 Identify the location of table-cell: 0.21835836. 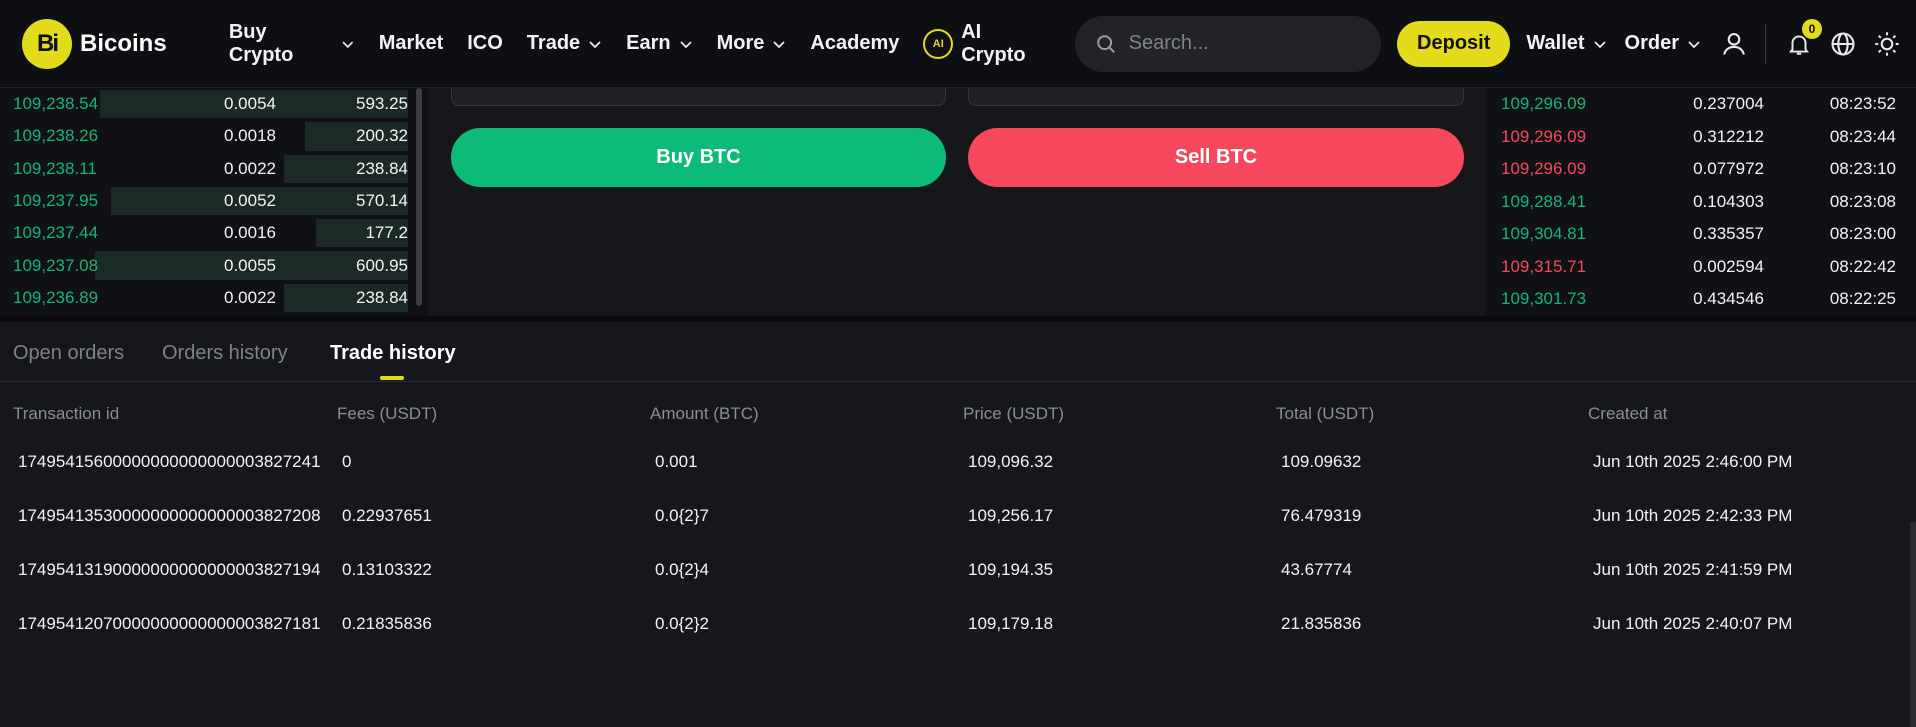
(387, 623).